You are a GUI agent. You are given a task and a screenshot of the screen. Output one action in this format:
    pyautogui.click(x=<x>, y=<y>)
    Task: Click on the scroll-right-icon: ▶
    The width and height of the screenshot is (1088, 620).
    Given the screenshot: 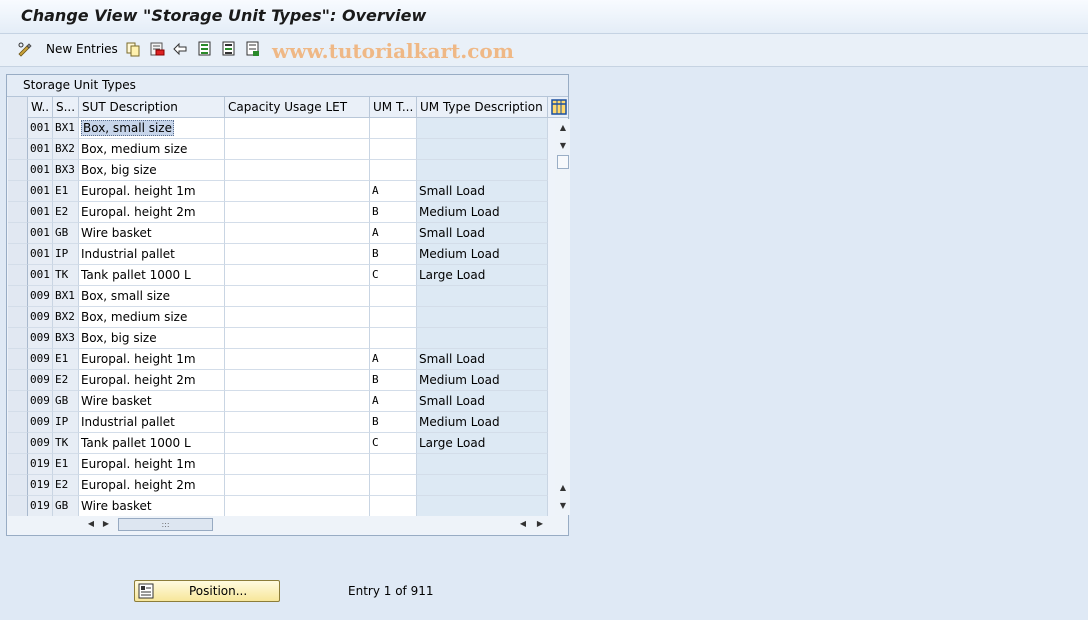 What is the action you would take?
    pyautogui.click(x=106, y=524)
    